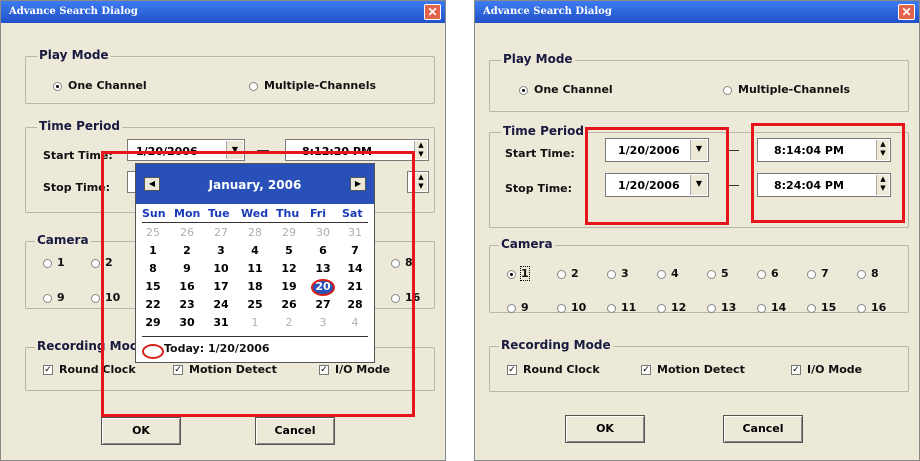 The height and width of the screenshot is (461, 920). What do you see at coordinates (811, 308) in the screenshot?
I see `camera-15-radio` at bounding box center [811, 308].